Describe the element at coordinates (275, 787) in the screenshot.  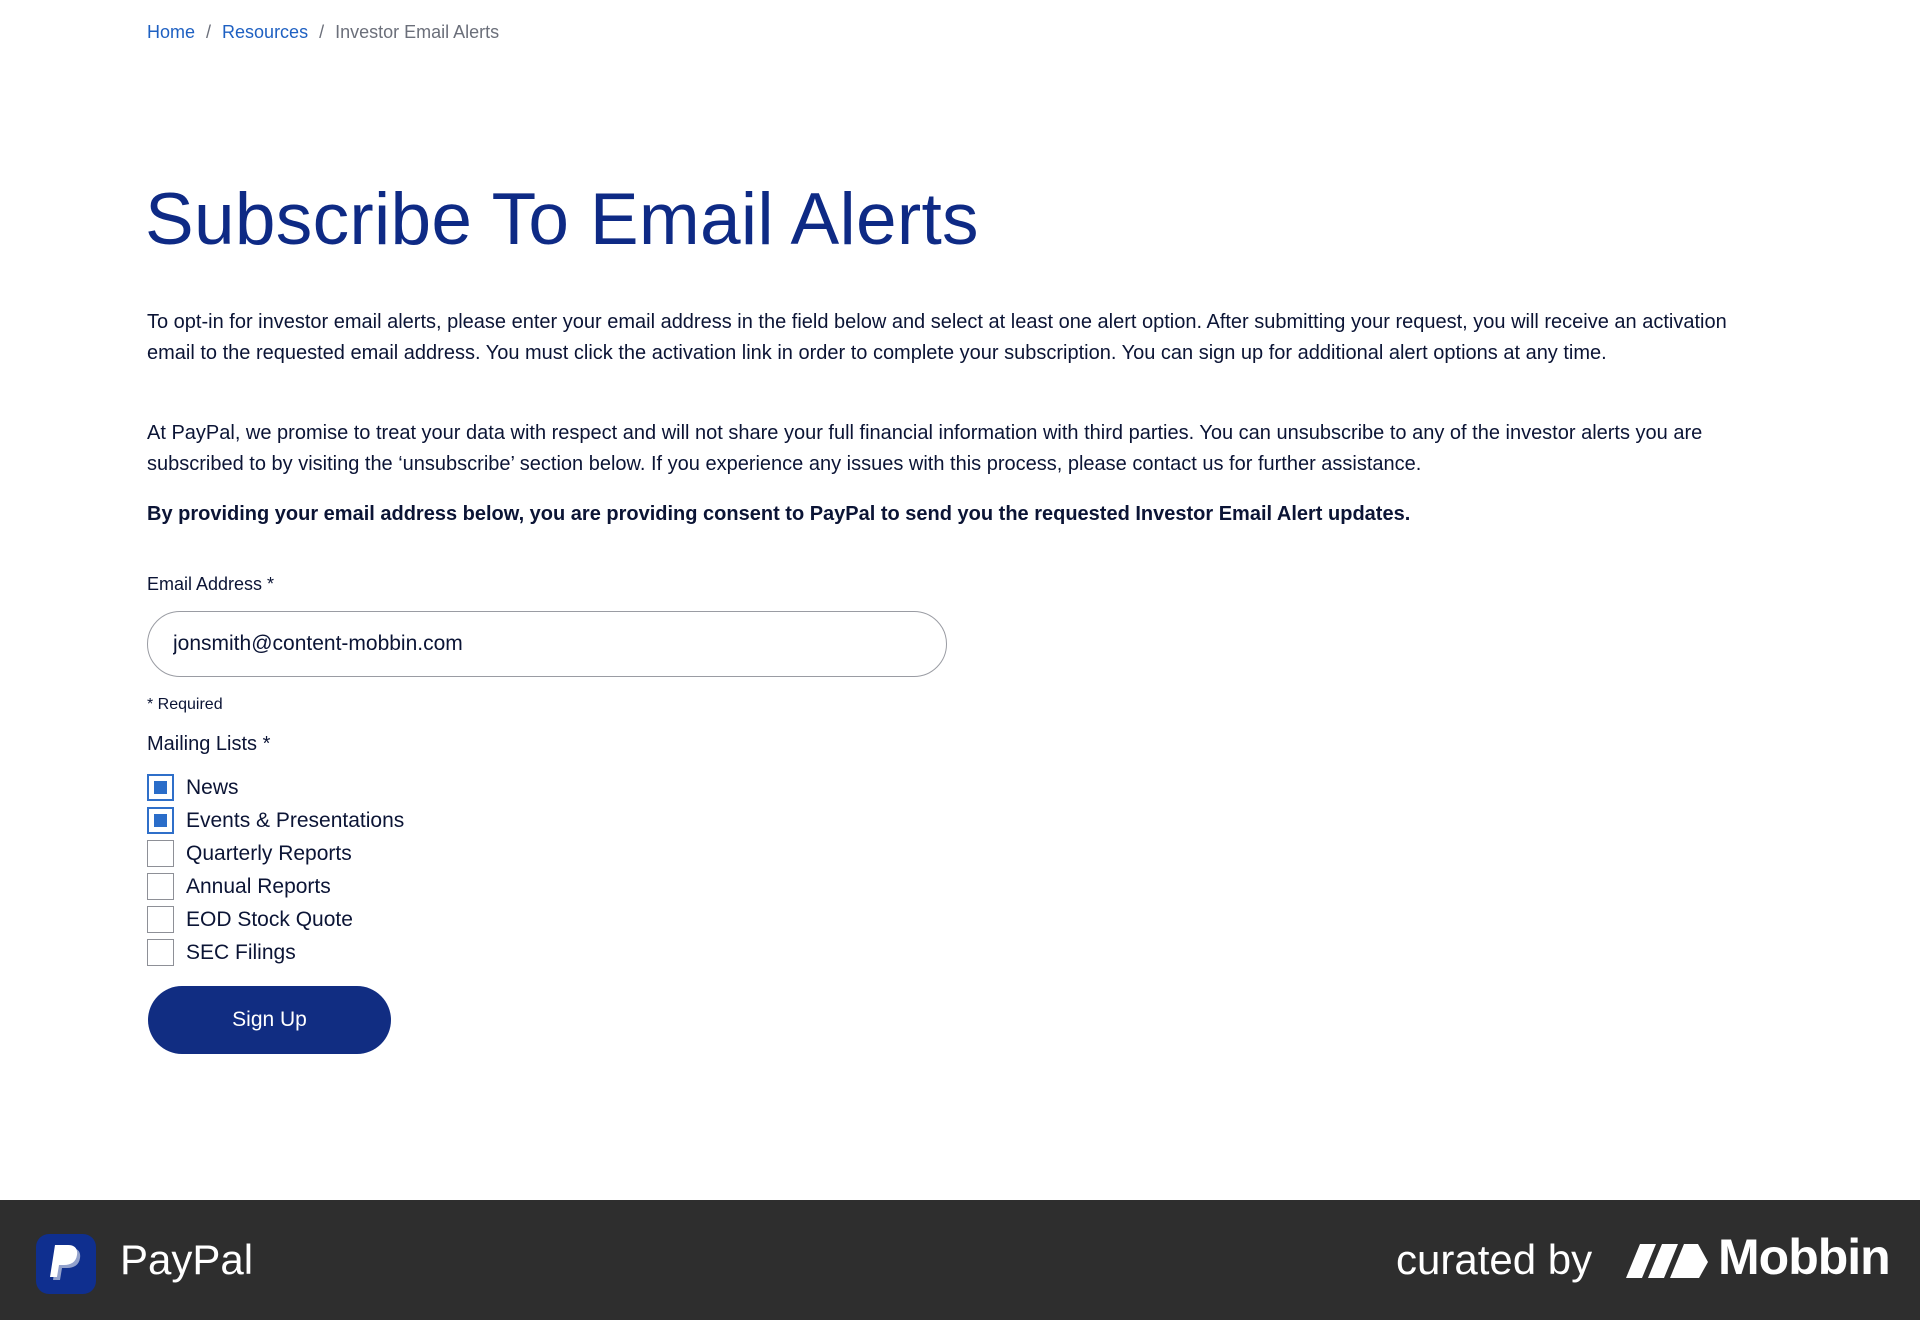
I see `mailing-list-item: News` at that location.